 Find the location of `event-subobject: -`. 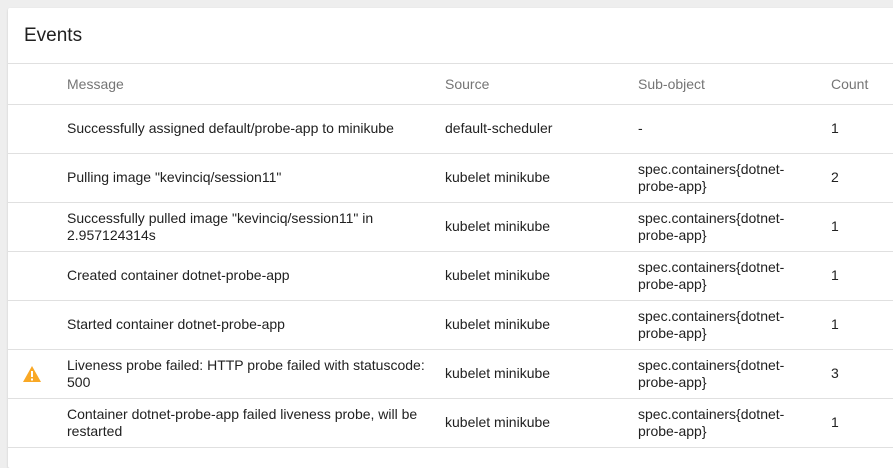

event-subobject: - is located at coordinates (734, 129).